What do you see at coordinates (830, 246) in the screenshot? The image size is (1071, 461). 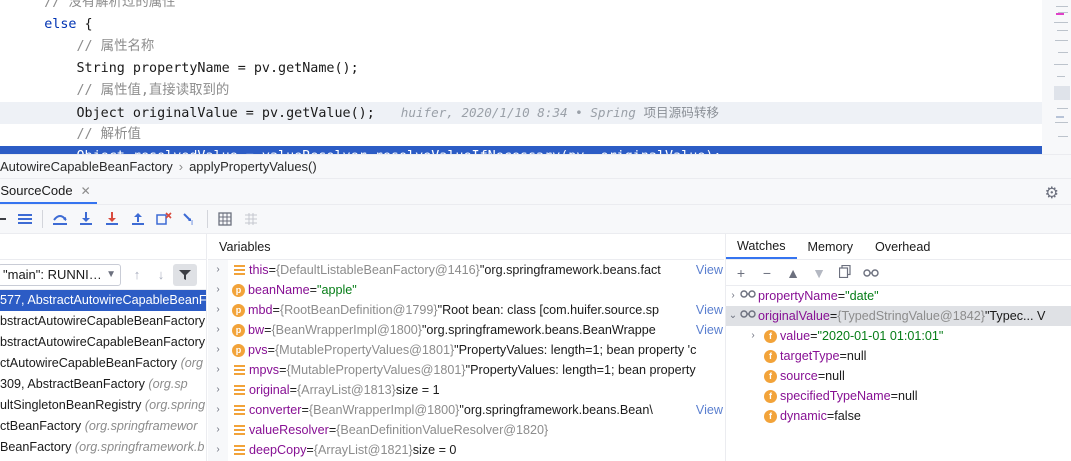 I see `tab-memory: Memory` at bounding box center [830, 246].